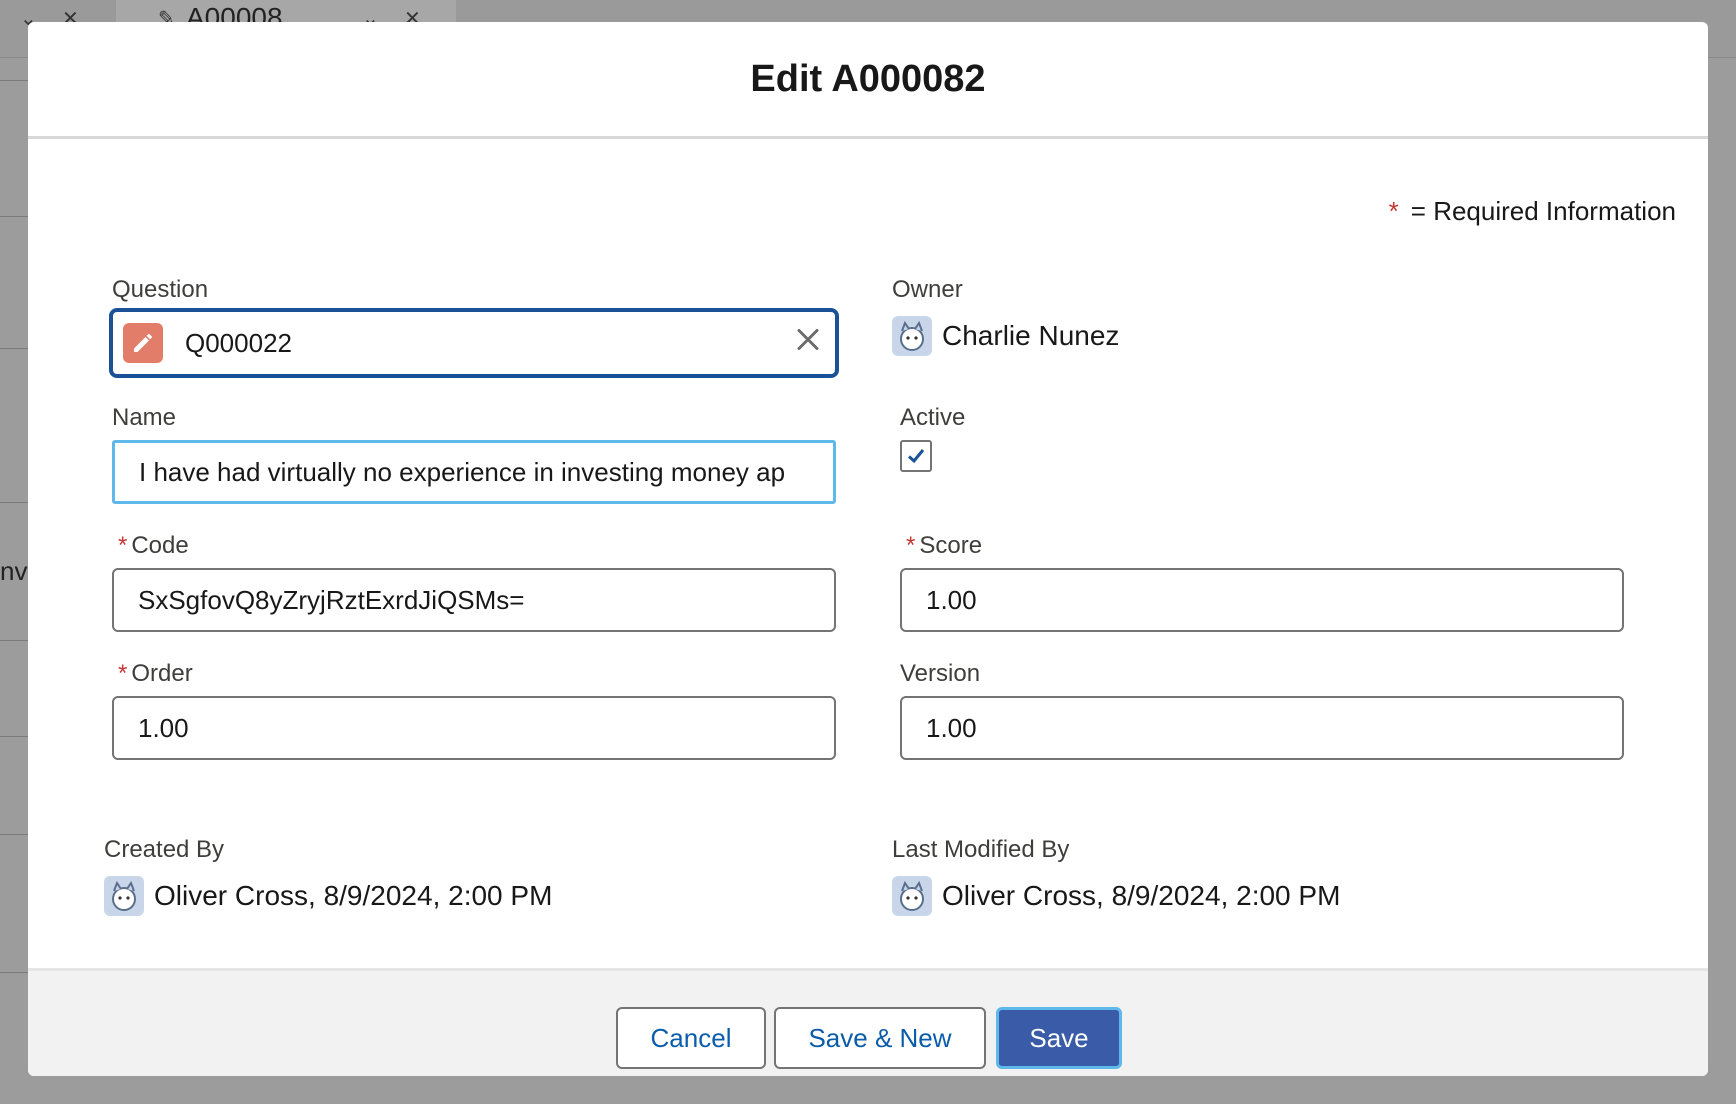 This screenshot has height=1104, width=1736. What do you see at coordinates (951, 599) in the screenshot?
I see `score-value: 1.00` at bounding box center [951, 599].